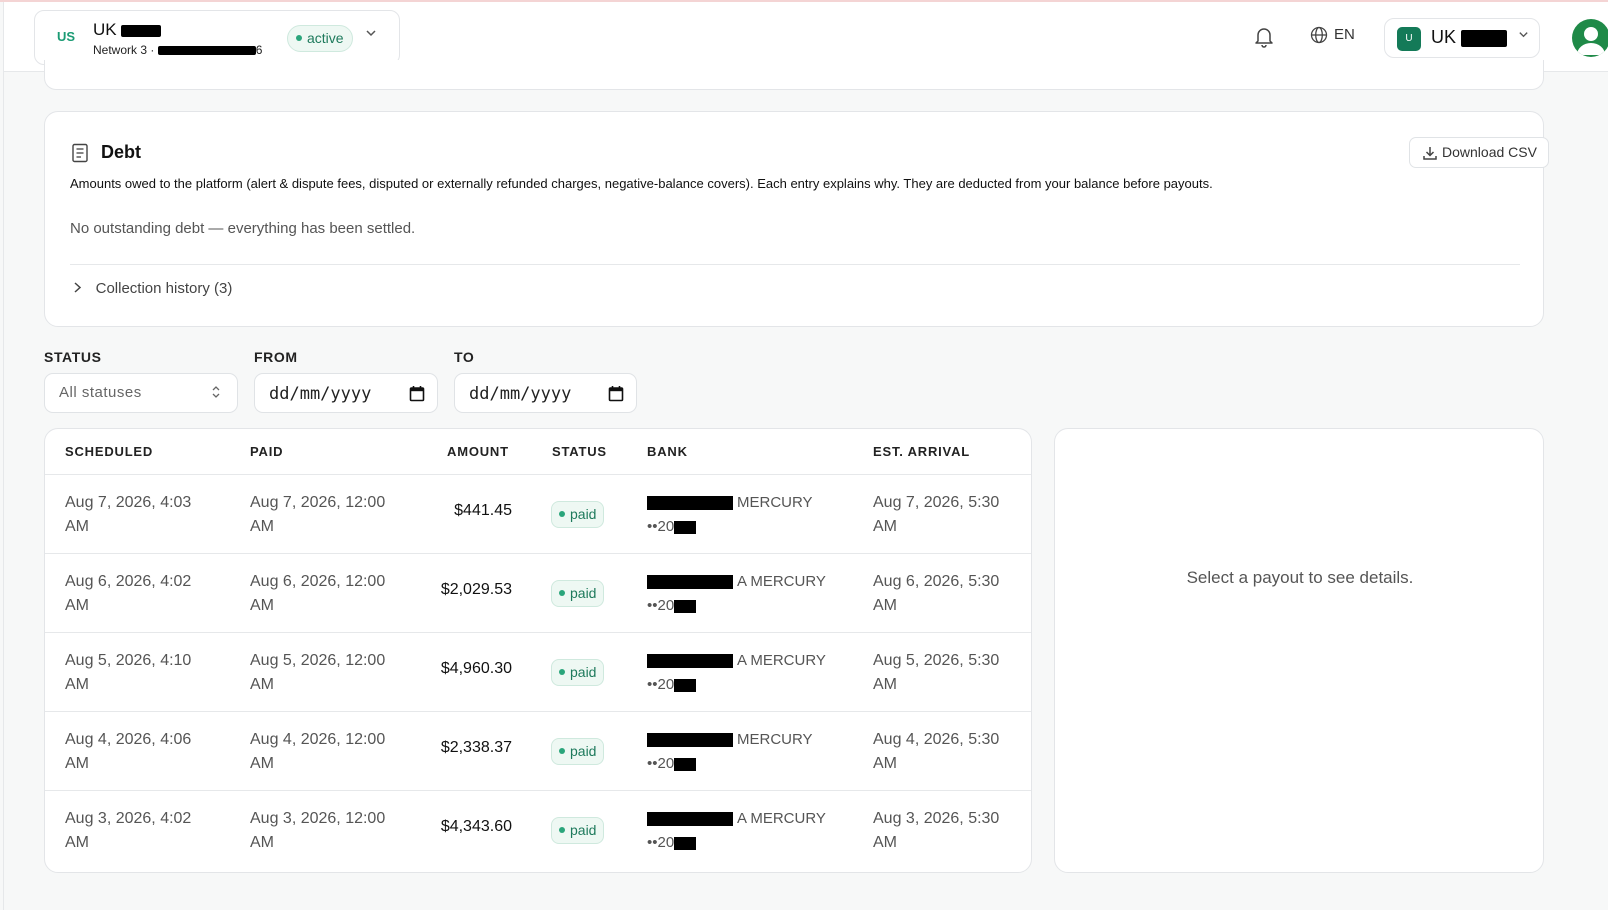  What do you see at coordinates (318, 830) in the screenshot?
I see `paid-cell: Aug 3, 2026, 12:00 AM` at bounding box center [318, 830].